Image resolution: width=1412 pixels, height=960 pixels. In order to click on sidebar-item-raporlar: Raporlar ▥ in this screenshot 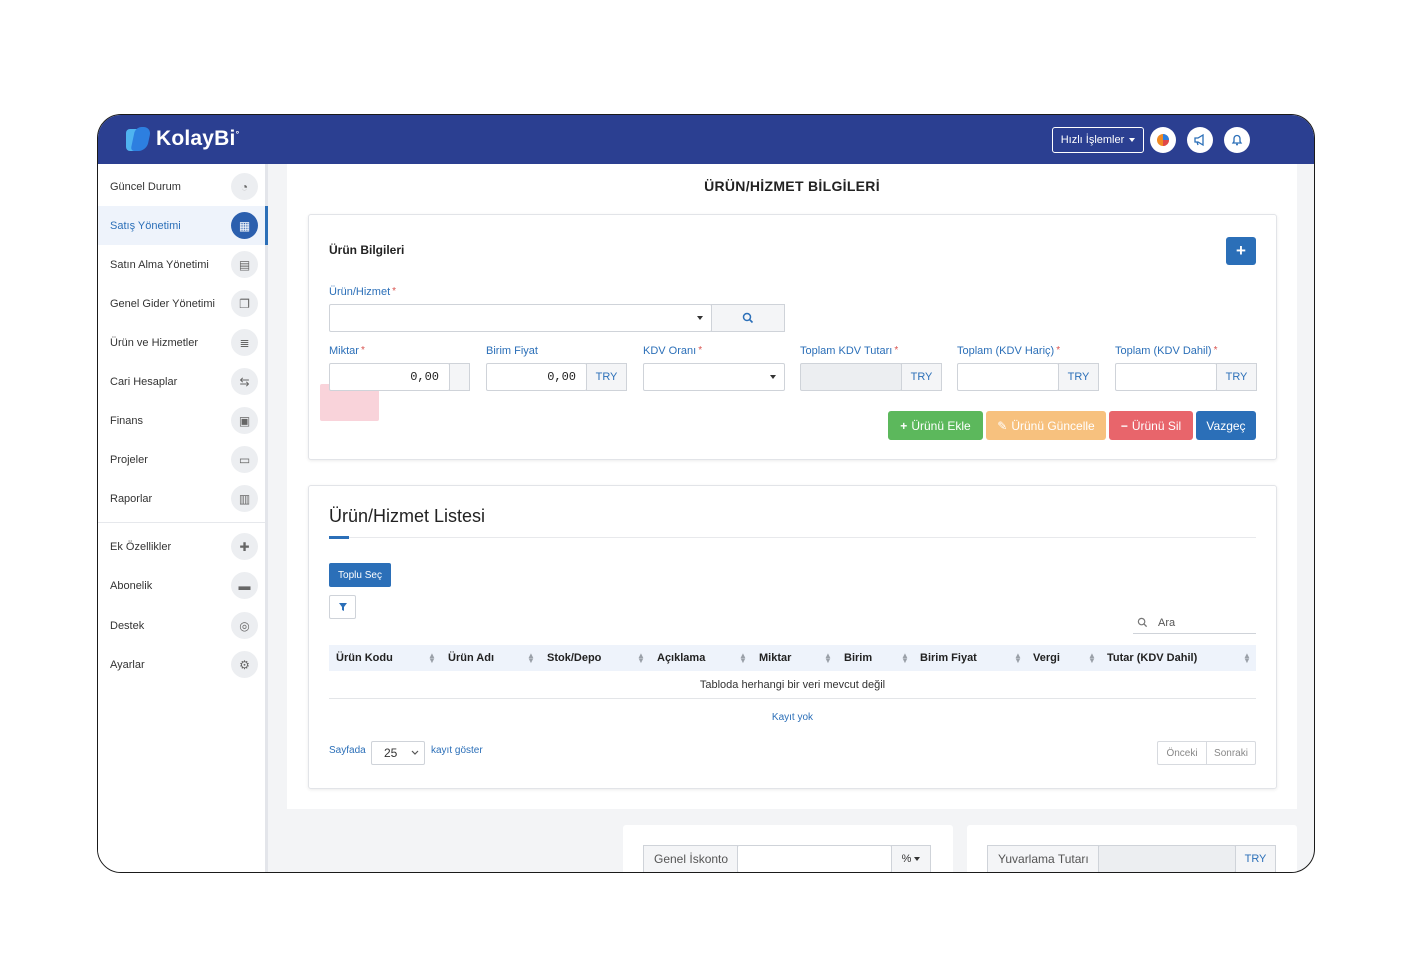, I will do `click(181, 498)`.